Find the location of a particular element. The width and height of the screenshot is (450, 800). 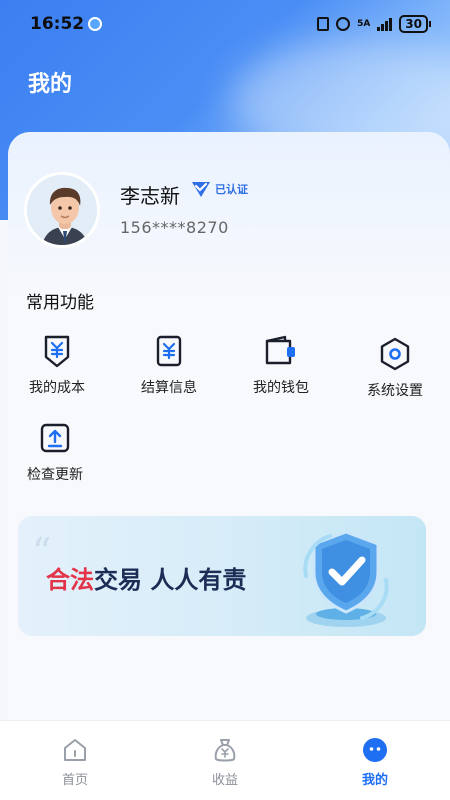

page-title: 我的 is located at coordinates (50, 84).